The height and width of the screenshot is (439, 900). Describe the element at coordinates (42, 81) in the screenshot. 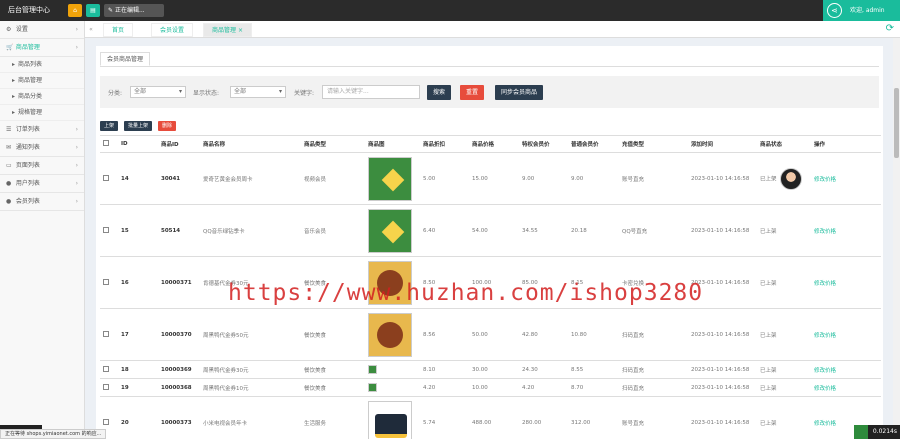

I see `sidebar-subitem-2: 商品管理` at that location.